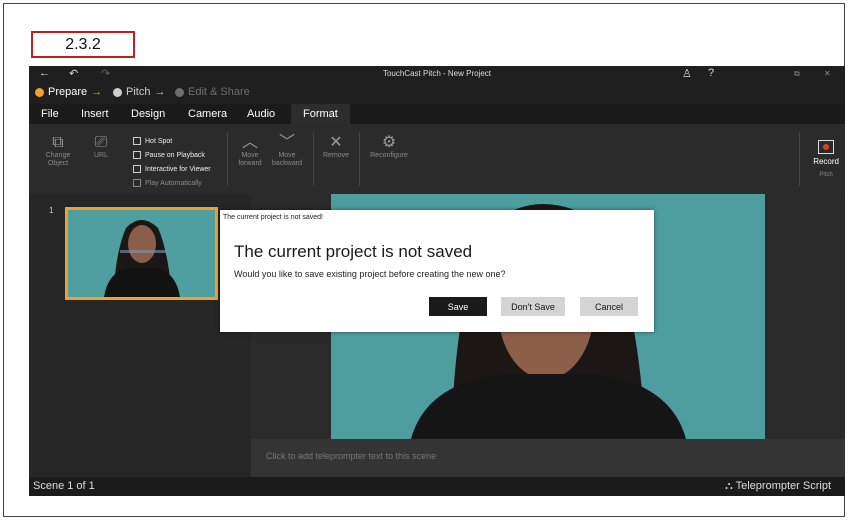 The image size is (850, 522). I want to click on status-bar: Scene 1 of 1 ⛬ Teleprompter Script, so click(437, 486).